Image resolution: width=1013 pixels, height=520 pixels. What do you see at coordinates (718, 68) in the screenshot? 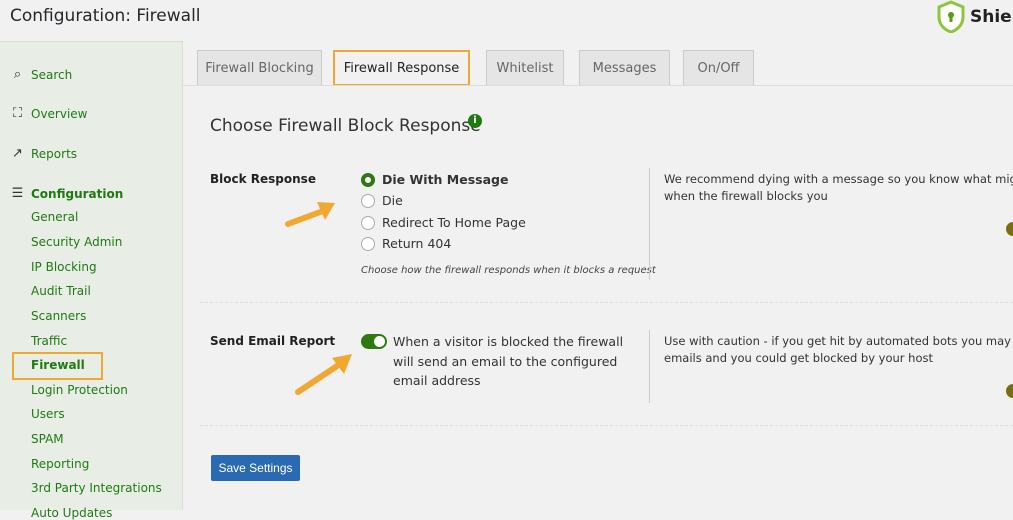
I see `tab-on-off: On/Off` at bounding box center [718, 68].